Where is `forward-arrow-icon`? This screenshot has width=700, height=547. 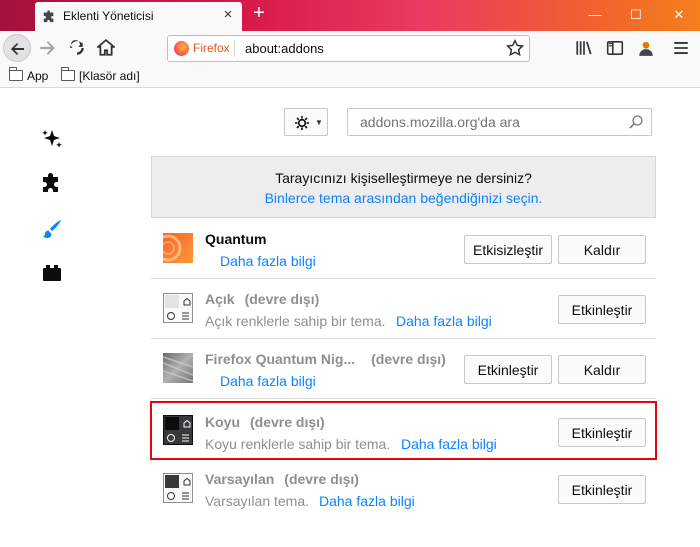 forward-arrow-icon is located at coordinates (47, 48).